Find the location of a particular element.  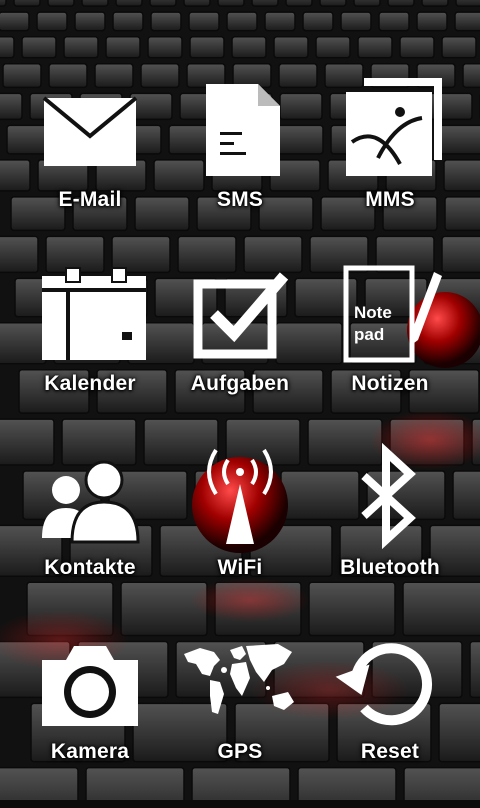

tile-kamera: Kamera is located at coordinates (90, 716).